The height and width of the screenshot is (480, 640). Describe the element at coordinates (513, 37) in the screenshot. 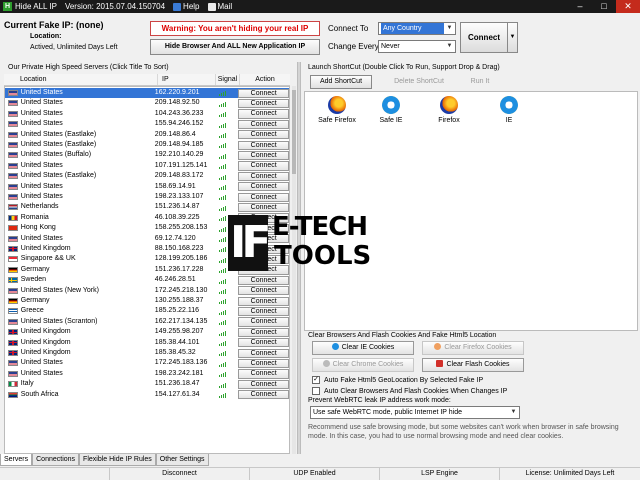

I see `connect-dropdown-button: ▼` at that location.